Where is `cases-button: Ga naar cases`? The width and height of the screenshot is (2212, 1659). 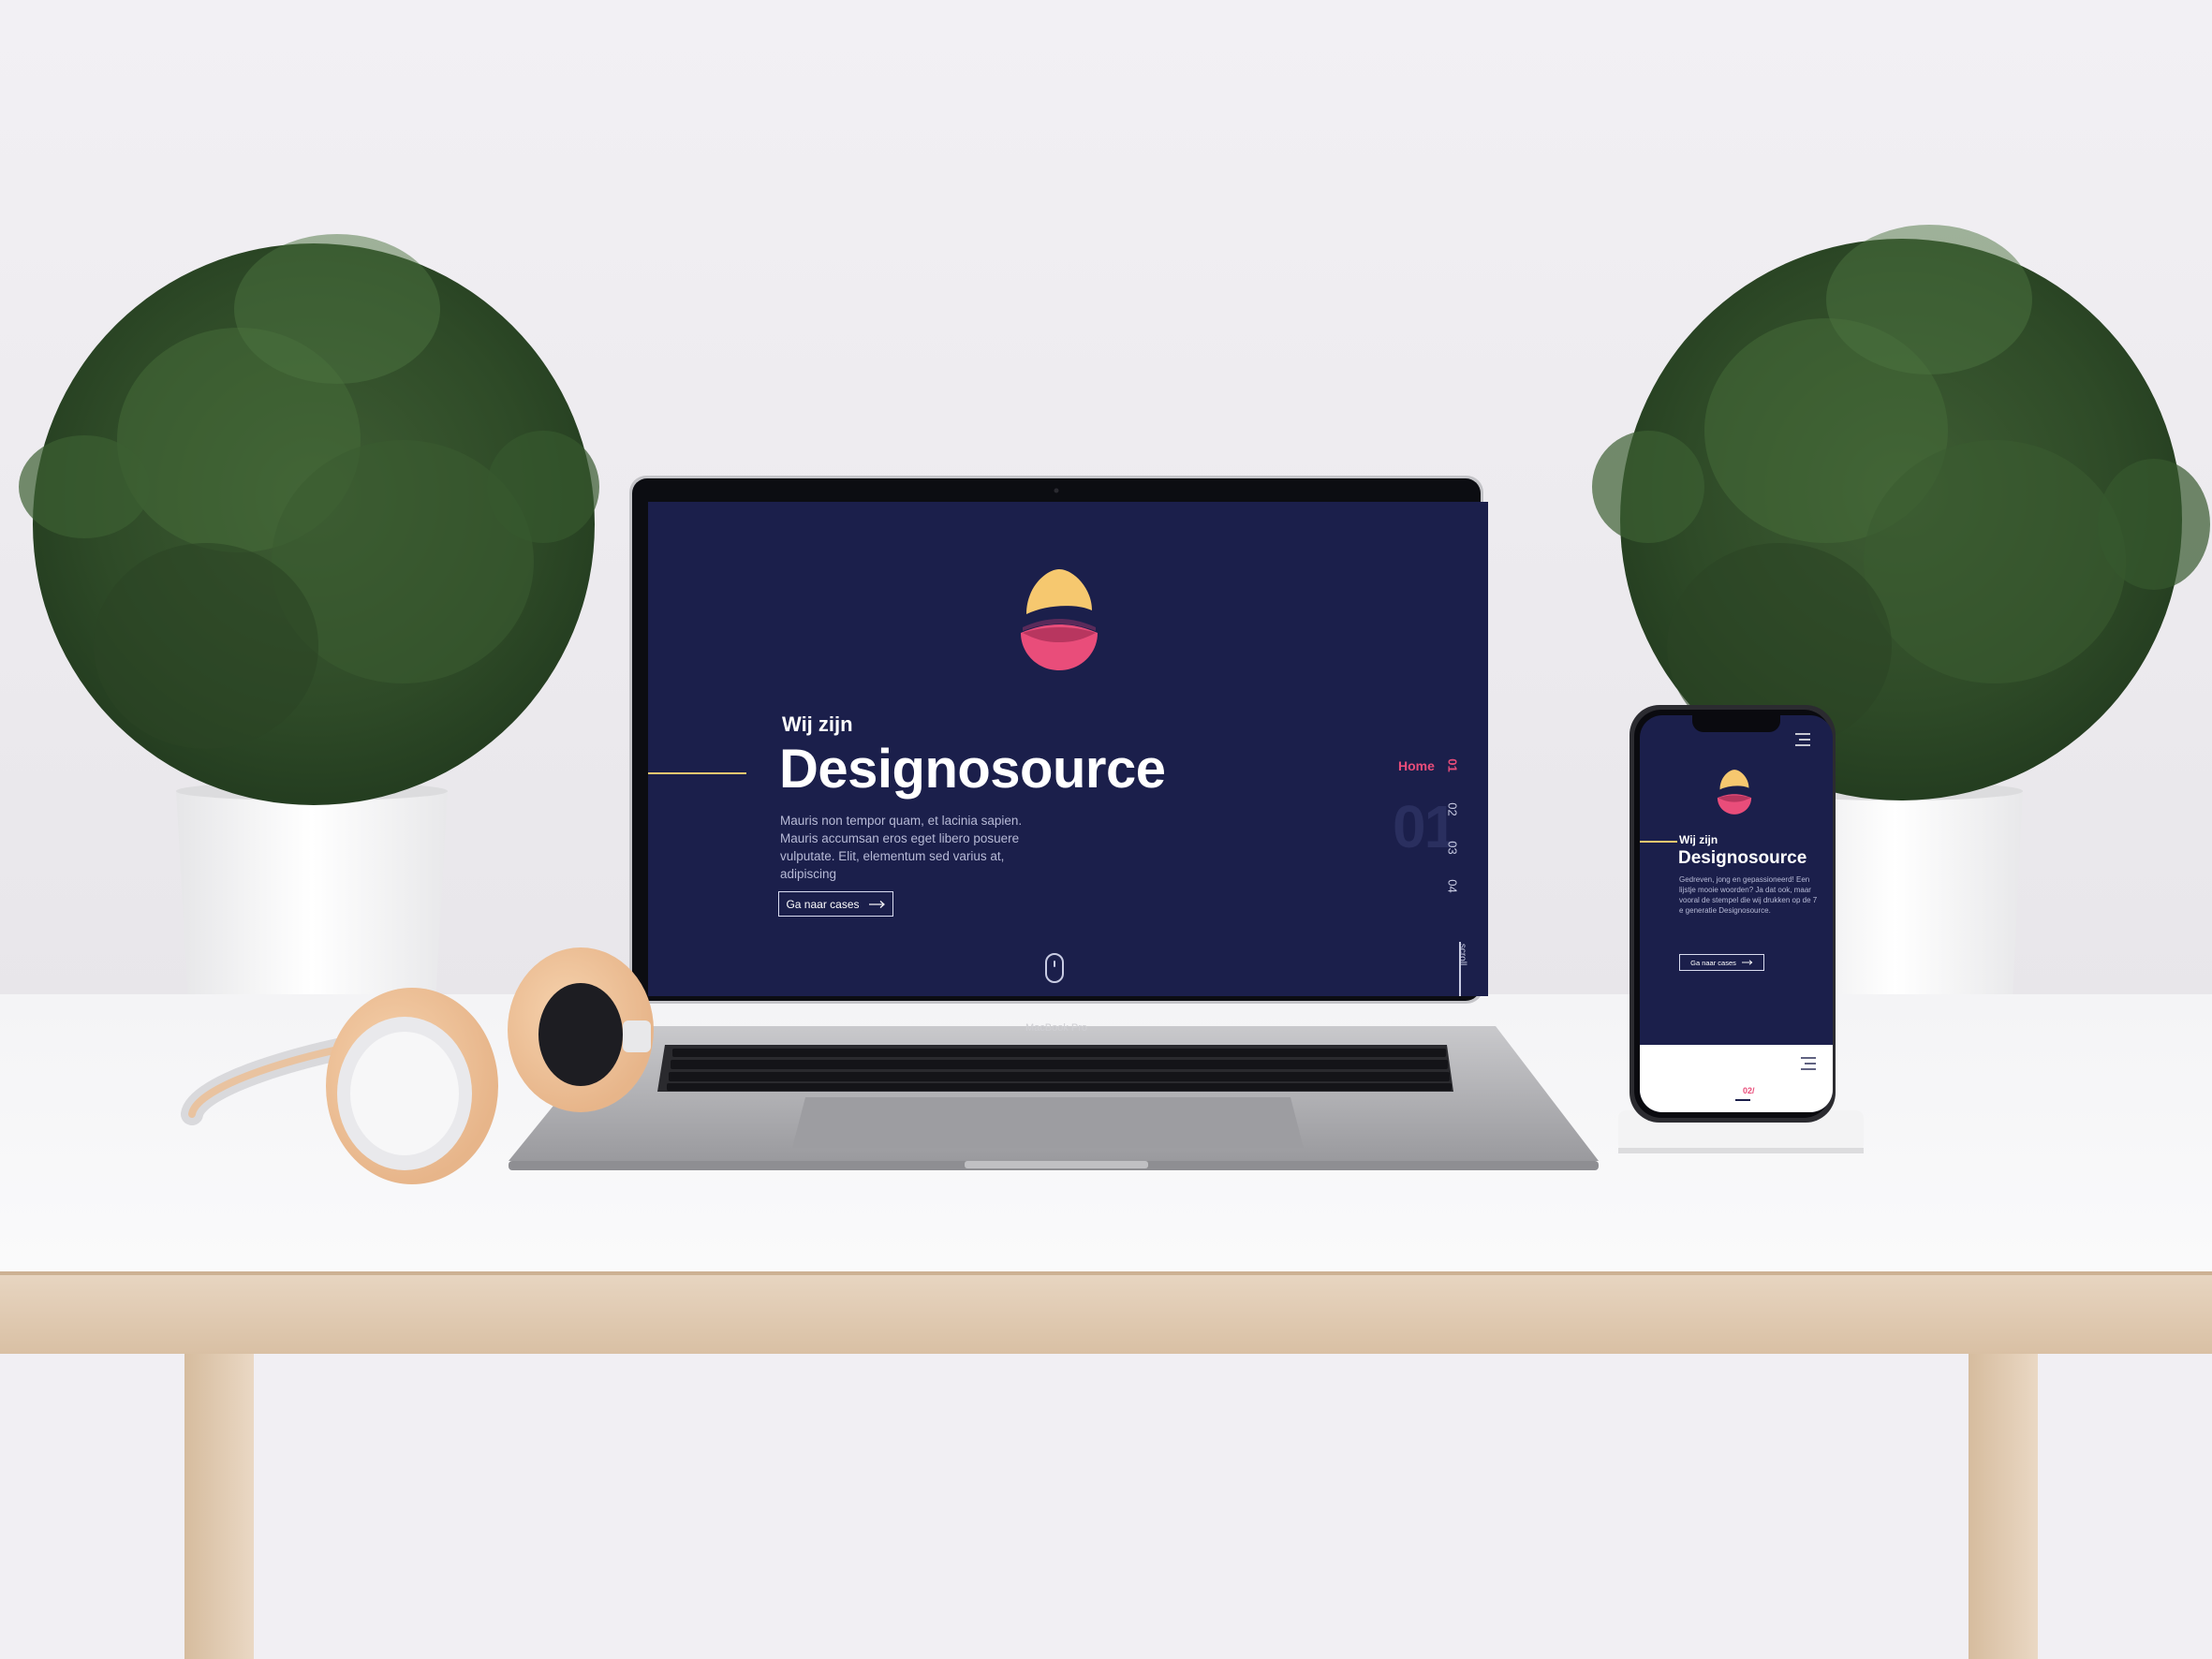
cases-button: Ga naar cases is located at coordinates (835, 904).